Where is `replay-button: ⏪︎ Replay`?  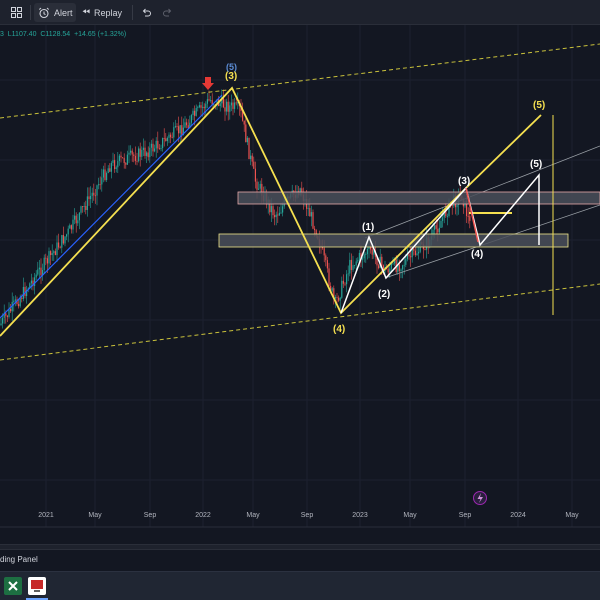
replay-button: ⏪︎ Replay is located at coordinates (105, 12).